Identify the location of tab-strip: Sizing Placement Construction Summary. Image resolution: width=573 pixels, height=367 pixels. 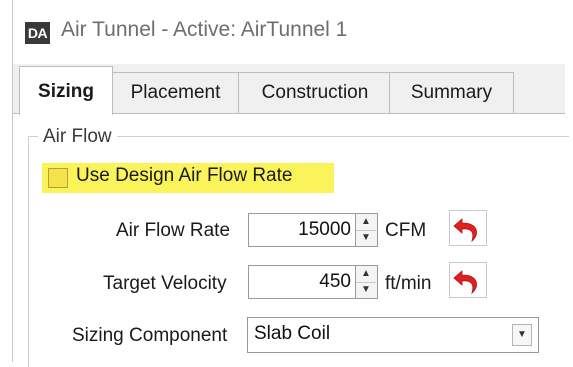
(289, 89).